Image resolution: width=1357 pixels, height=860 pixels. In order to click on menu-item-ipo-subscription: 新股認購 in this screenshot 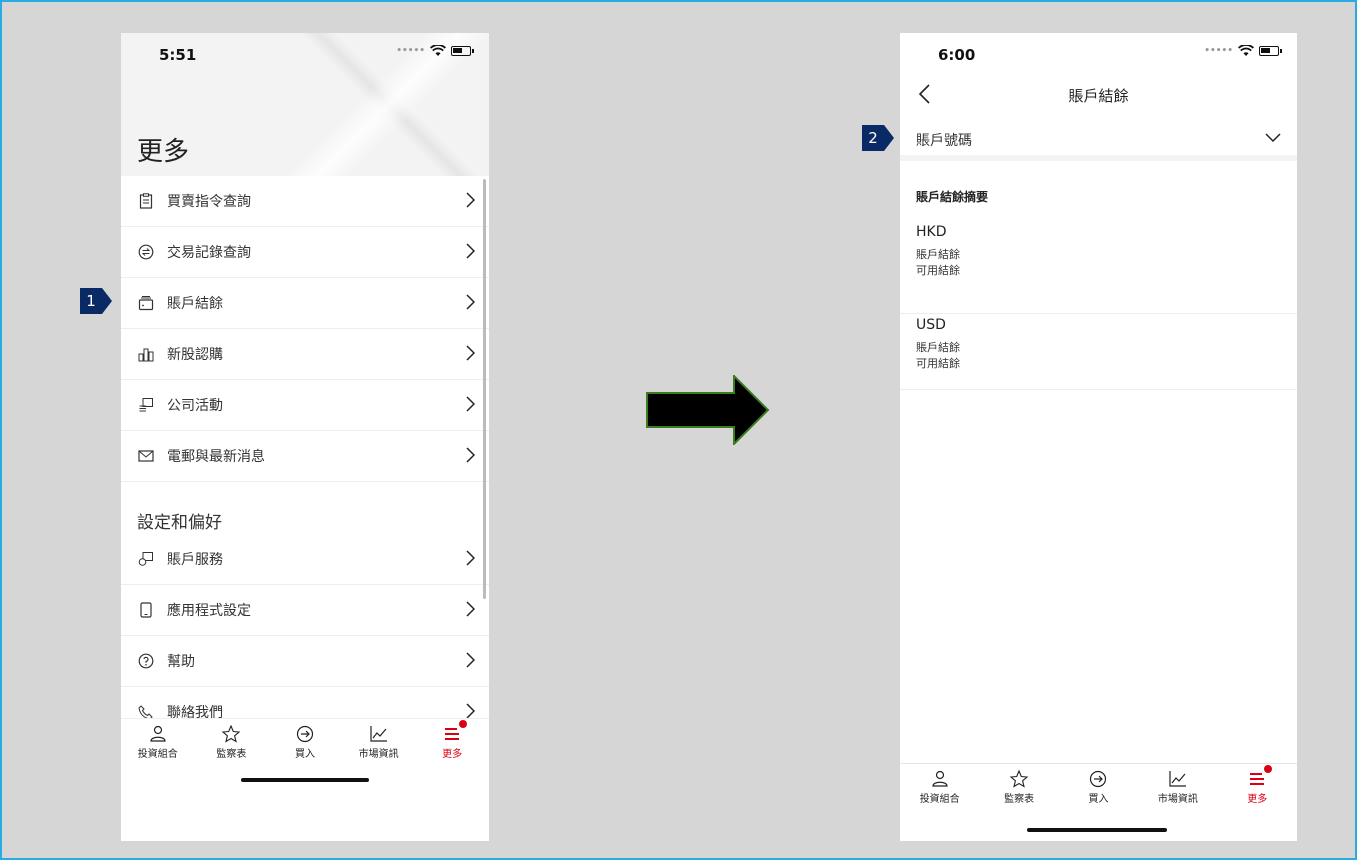, I will do `click(305, 354)`.